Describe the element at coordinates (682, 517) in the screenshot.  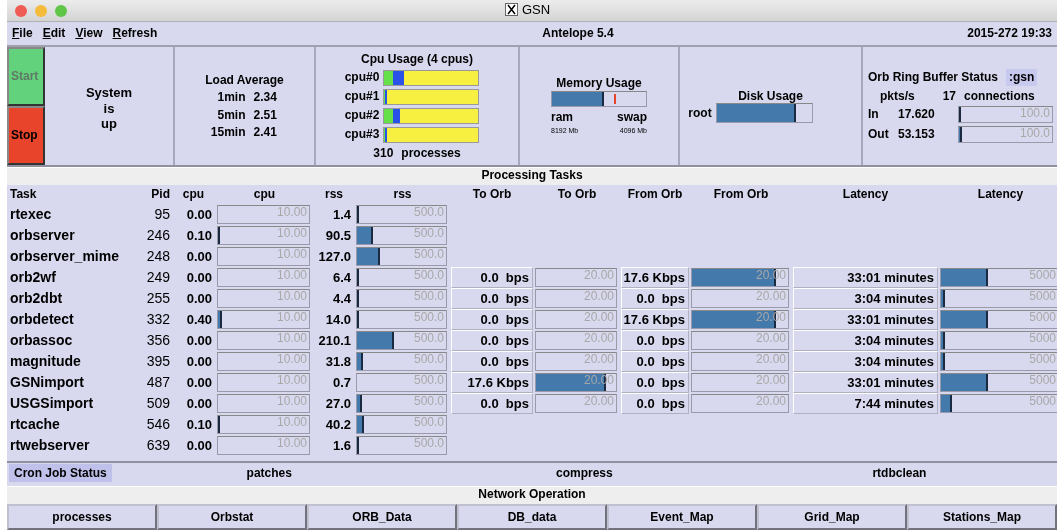
I see `network-button: Event_Map` at that location.